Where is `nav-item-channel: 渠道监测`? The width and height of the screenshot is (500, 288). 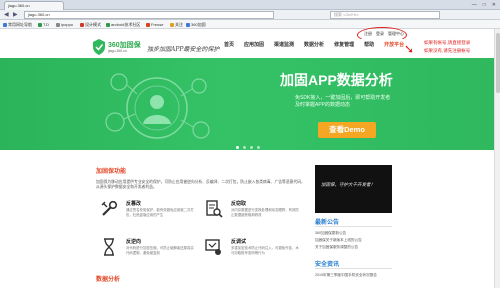 nav-item-channel: 渠道监测 is located at coordinates (284, 44).